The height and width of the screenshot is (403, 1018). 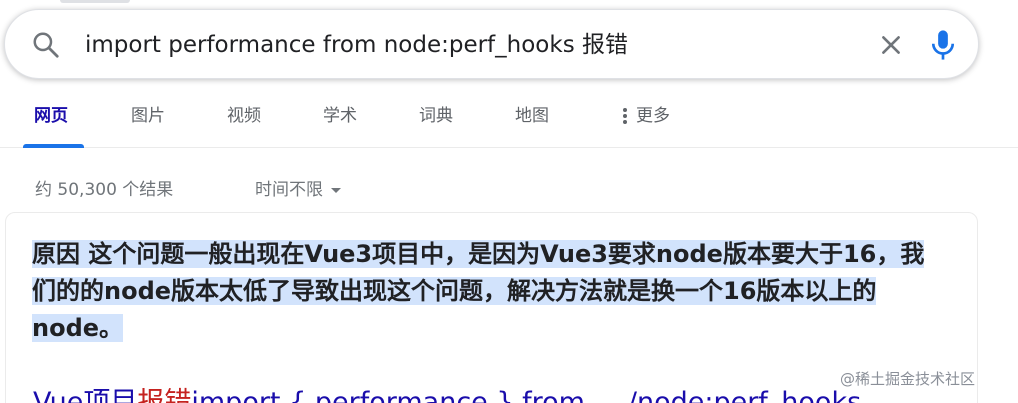 I want to click on time-filter-label: 时间不限, so click(x=289, y=190).